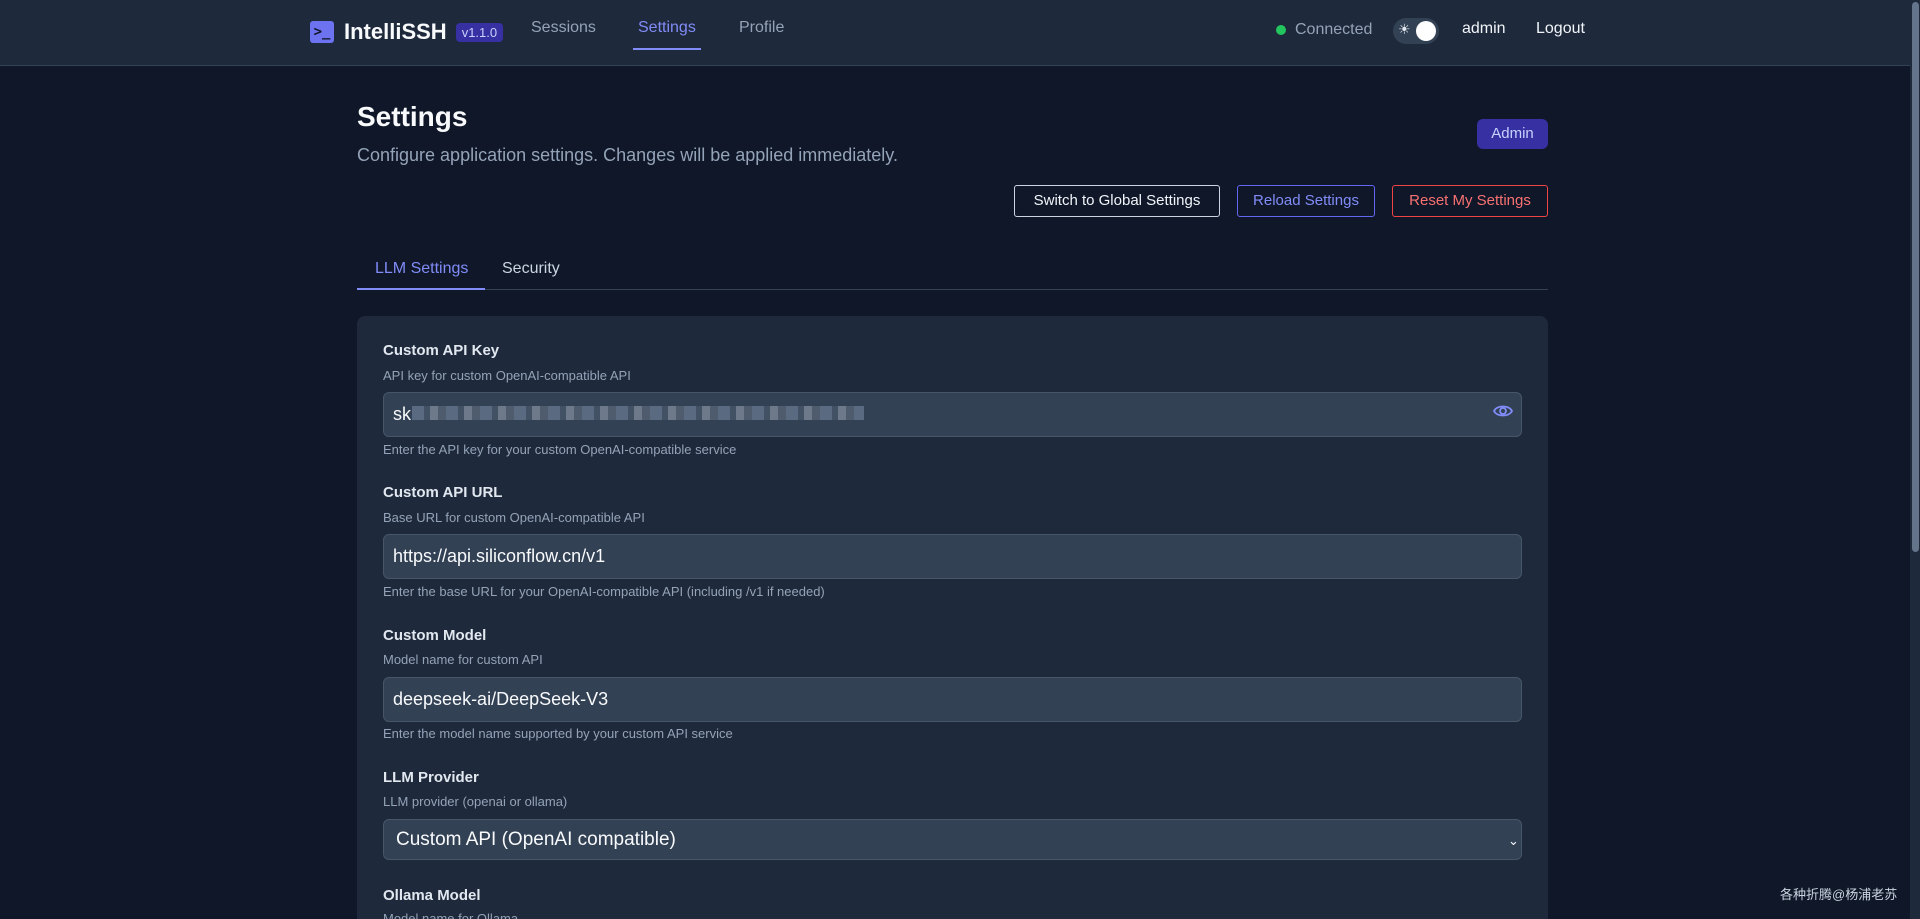  Describe the element at coordinates (952, 289) in the screenshot. I see `tabs-divider` at that location.